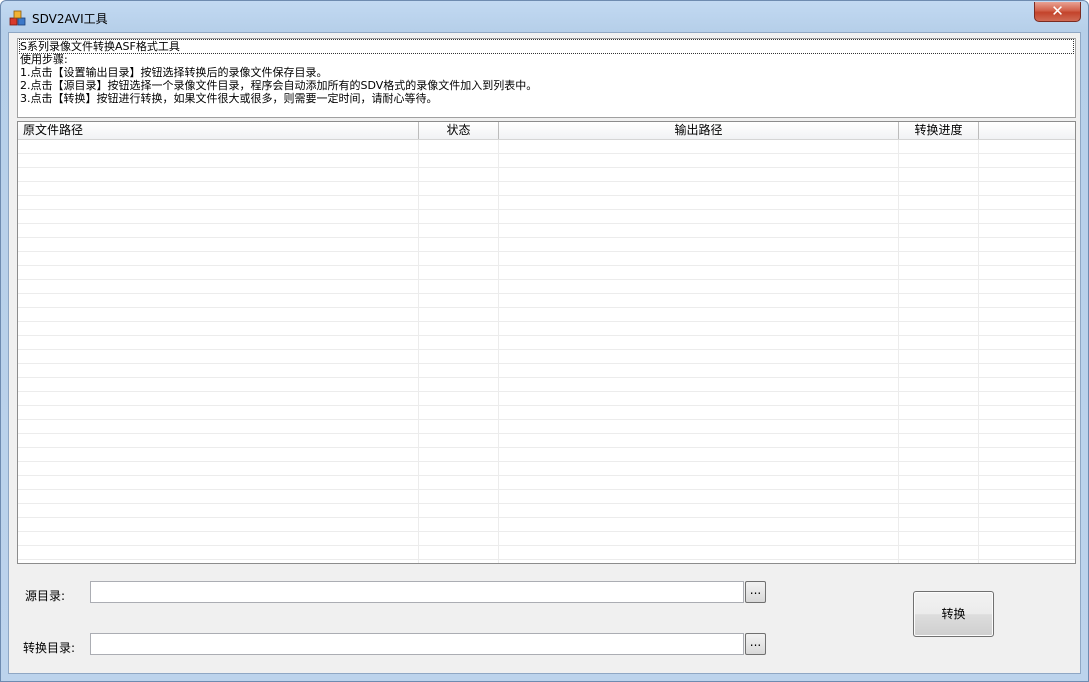 The image size is (1089, 682). Describe the element at coordinates (218, 130) in the screenshot. I see `column-header-source-path: 原文件路径` at that location.